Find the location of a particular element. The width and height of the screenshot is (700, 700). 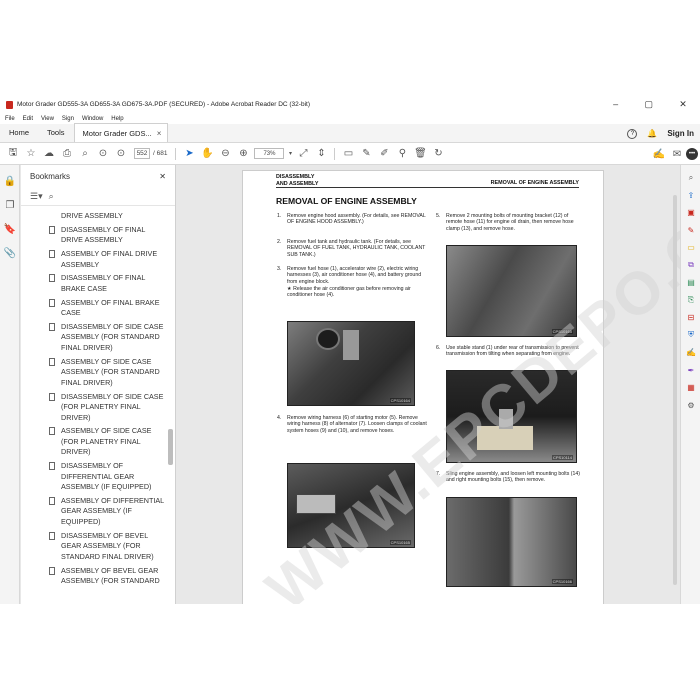

send-for-signature-icon: ✒ is located at coordinates (690, 371).